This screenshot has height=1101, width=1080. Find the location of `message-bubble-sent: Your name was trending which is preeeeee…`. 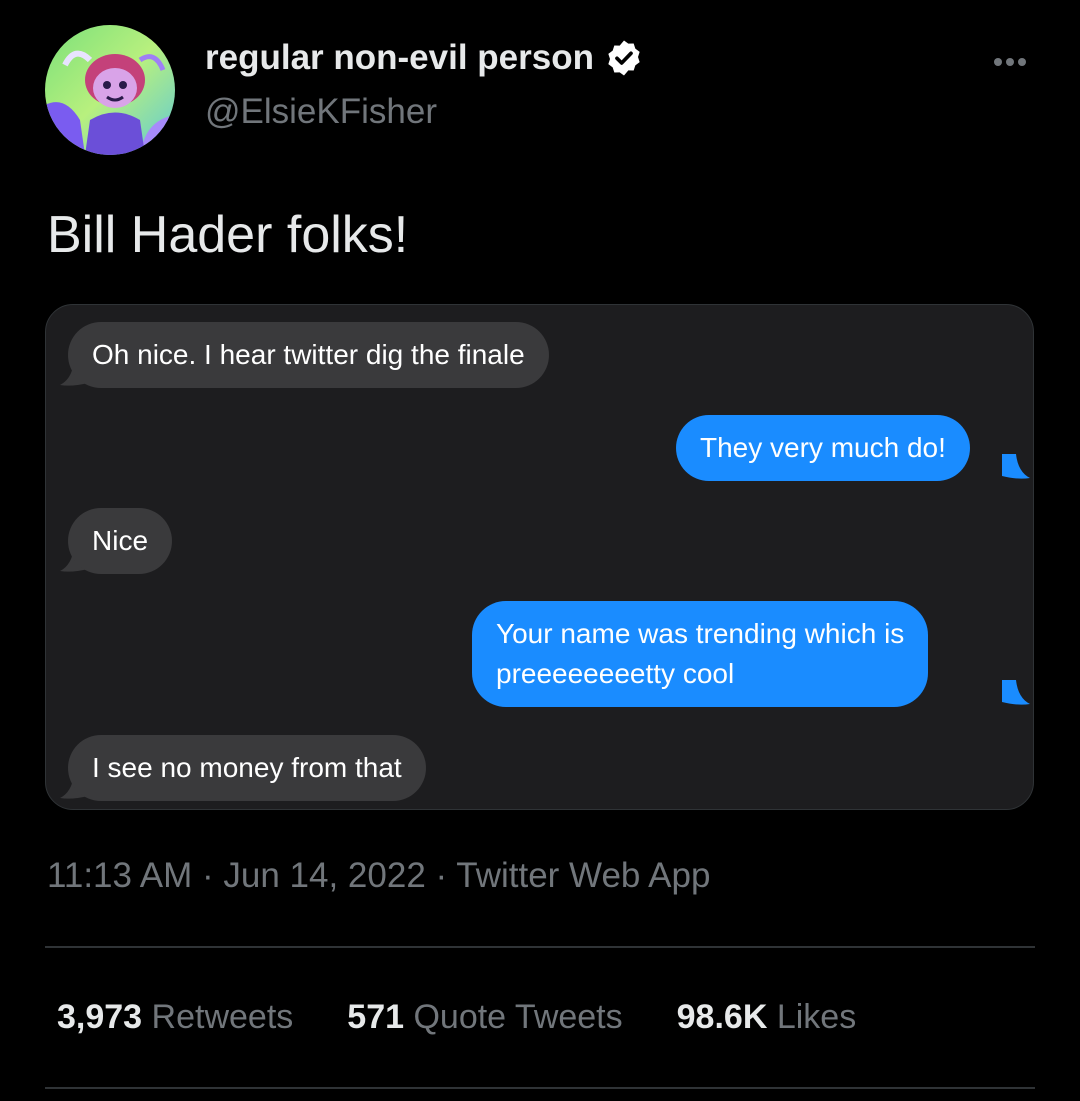

message-bubble-sent: Your name was trending which is preeeeee… is located at coordinates (700, 654).